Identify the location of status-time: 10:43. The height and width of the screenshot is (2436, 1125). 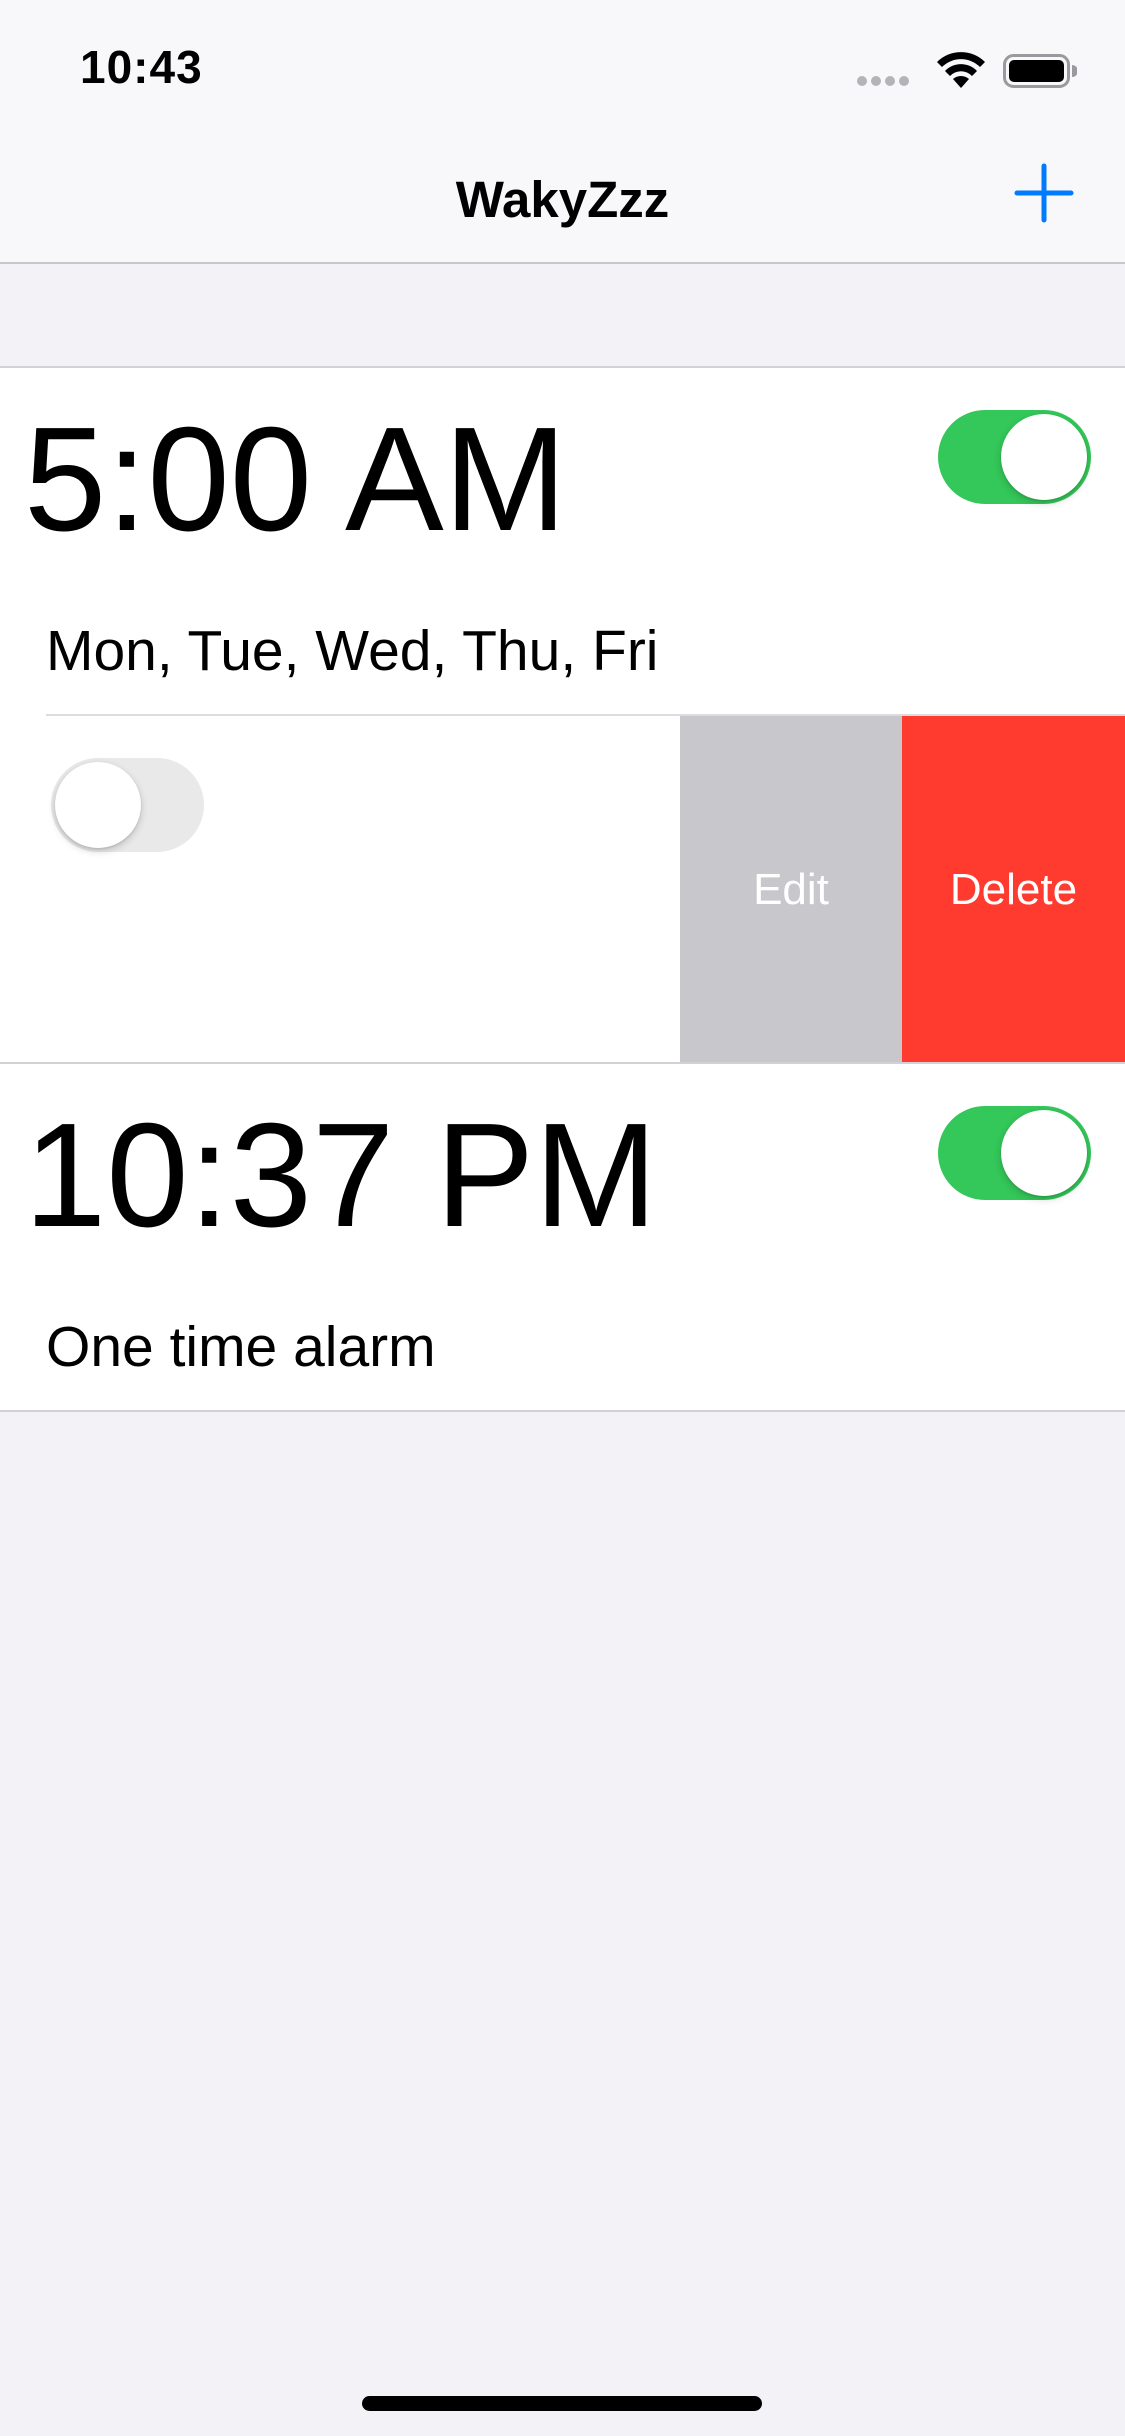
(141, 67).